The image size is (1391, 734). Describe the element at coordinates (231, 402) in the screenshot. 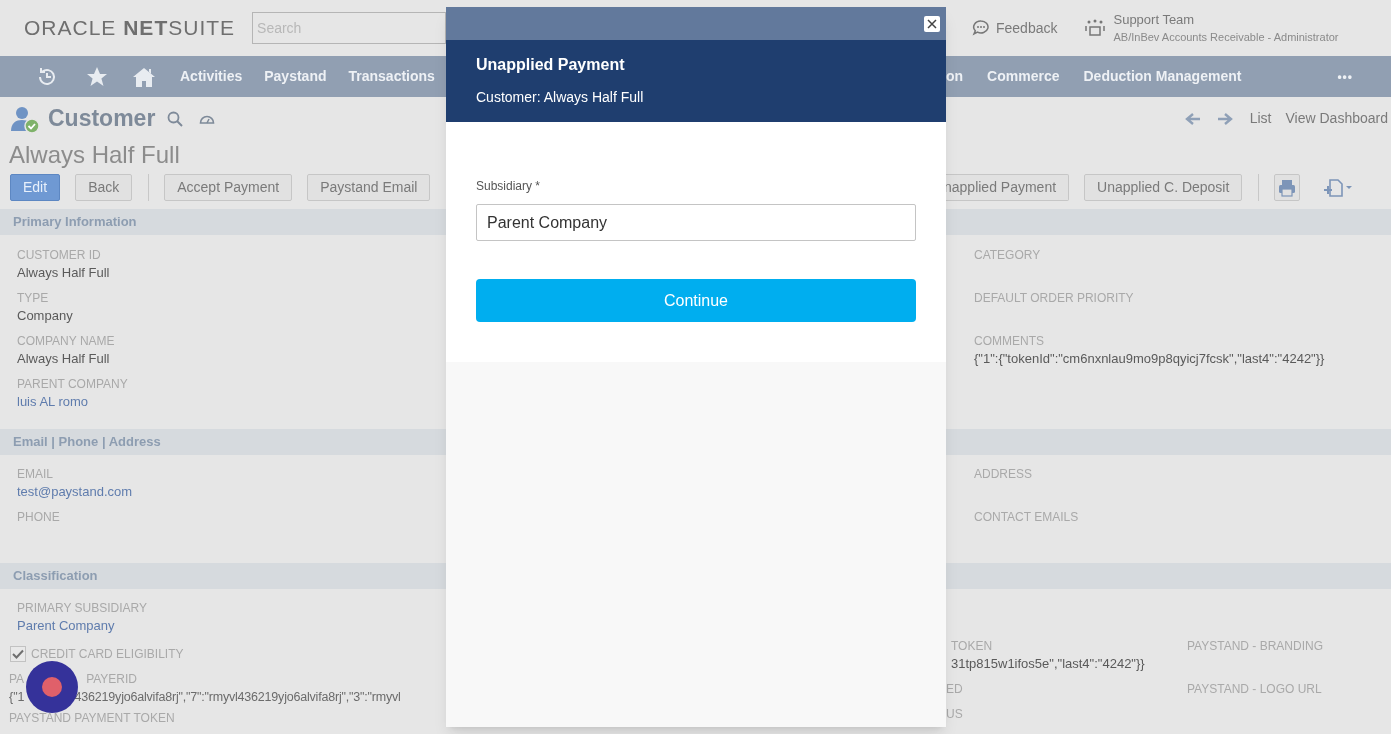

I see `field-link: luis AL romo` at that location.